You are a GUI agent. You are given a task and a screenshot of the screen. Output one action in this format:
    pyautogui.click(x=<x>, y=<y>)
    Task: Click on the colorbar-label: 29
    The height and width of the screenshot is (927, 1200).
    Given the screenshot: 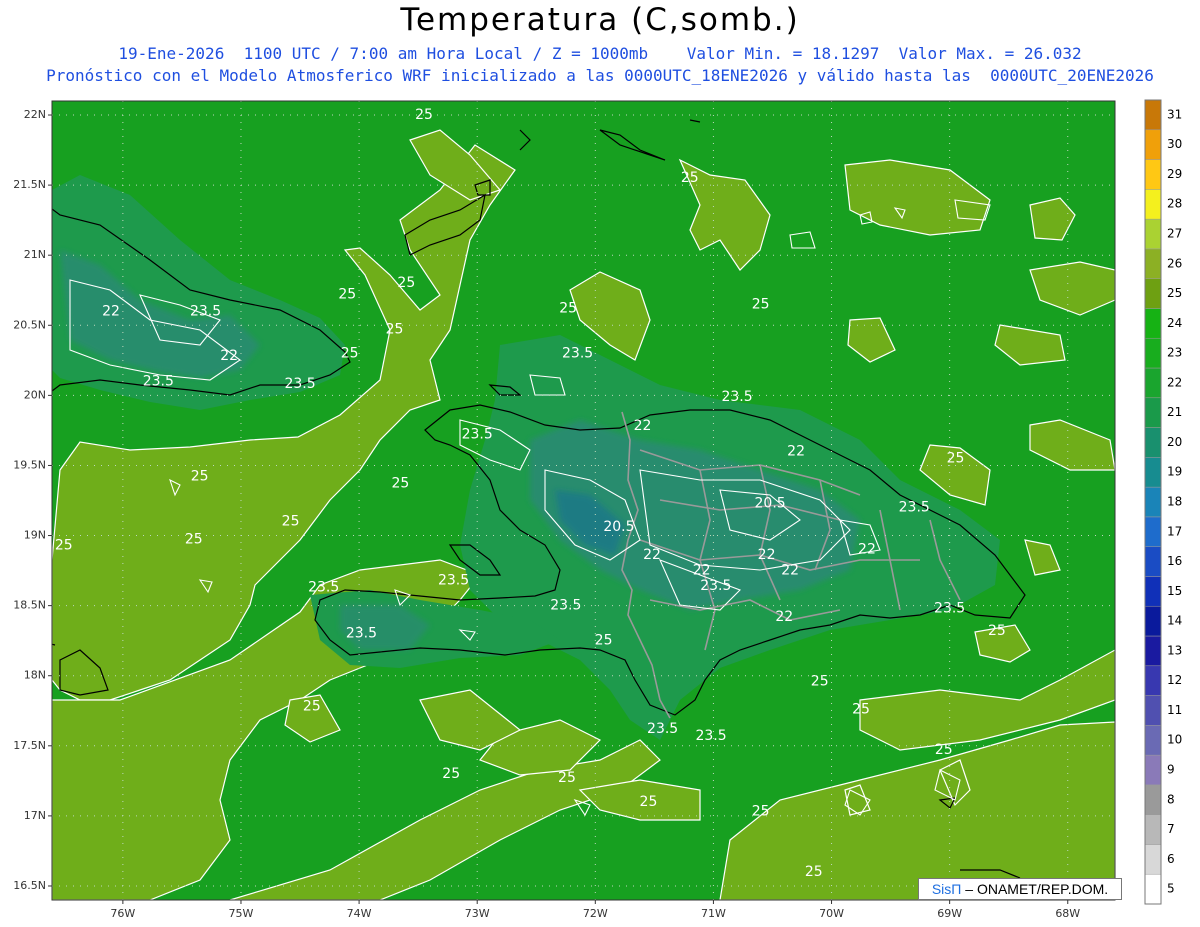 What is the action you would take?
    pyautogui.click(x=1174, y=174)
    